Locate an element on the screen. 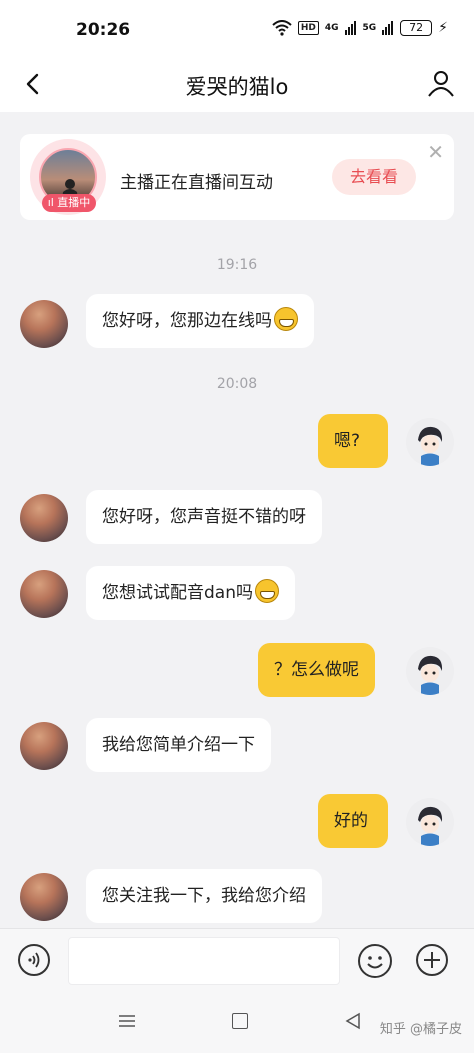 The image size is (474, 1053). wifi-icon is located at coordinates (282, 28).